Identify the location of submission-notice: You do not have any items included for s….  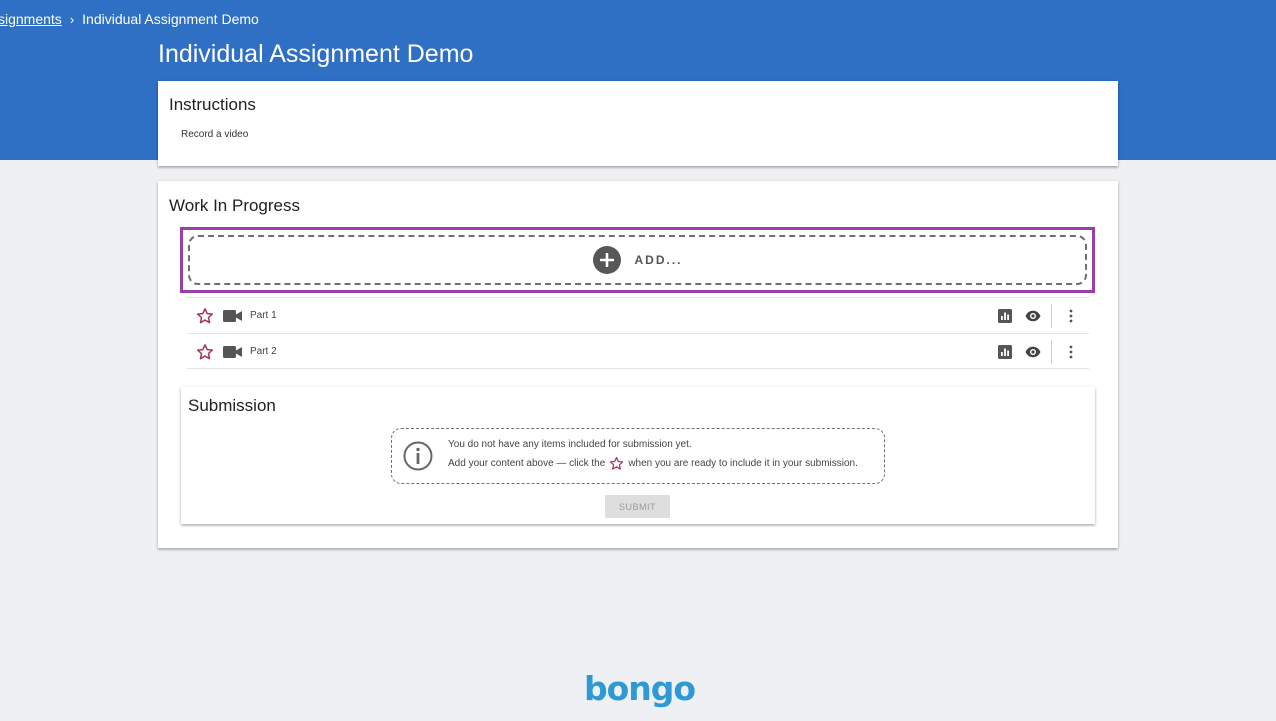
(638, 456).